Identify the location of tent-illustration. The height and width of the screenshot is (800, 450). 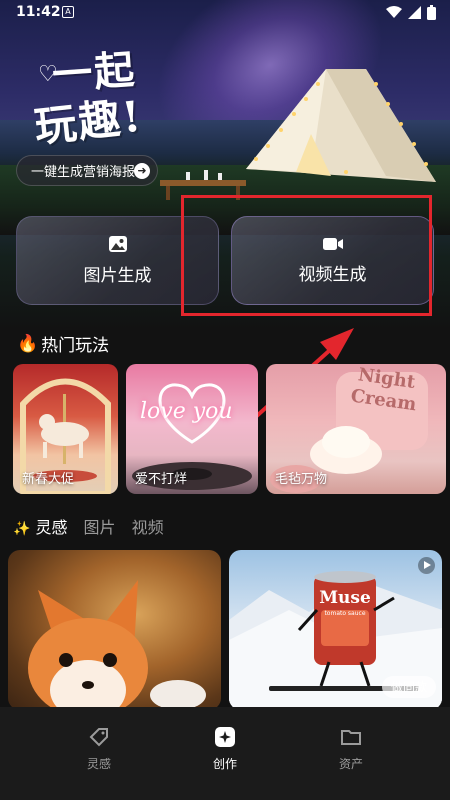
(341, 125).